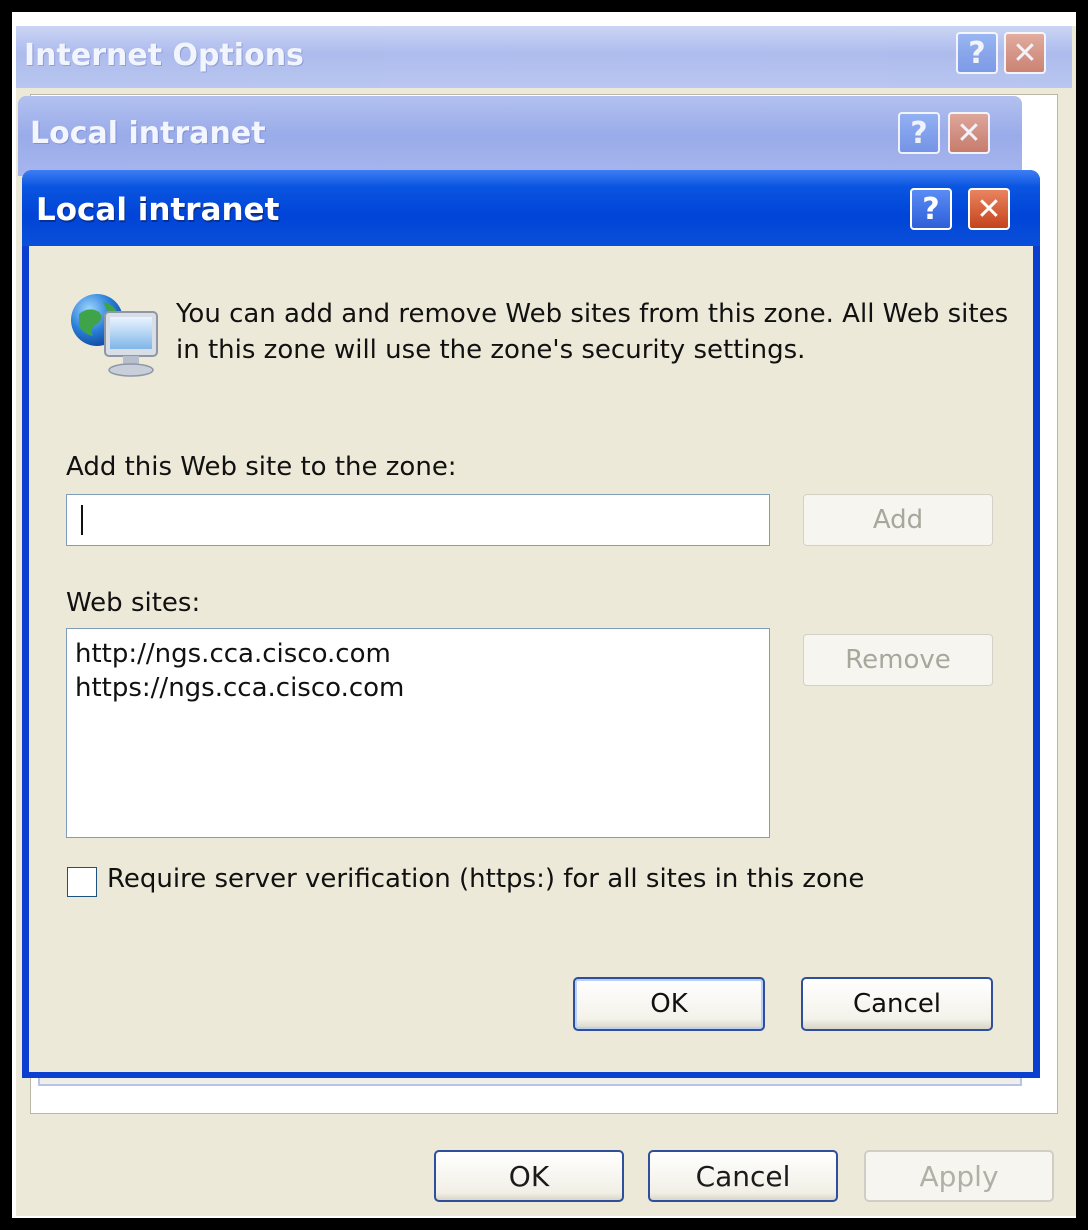 This screenshot has width=1088, height=1230. I want to click on add-site-label: Add this Web site to the zone:, so click(261, 467).